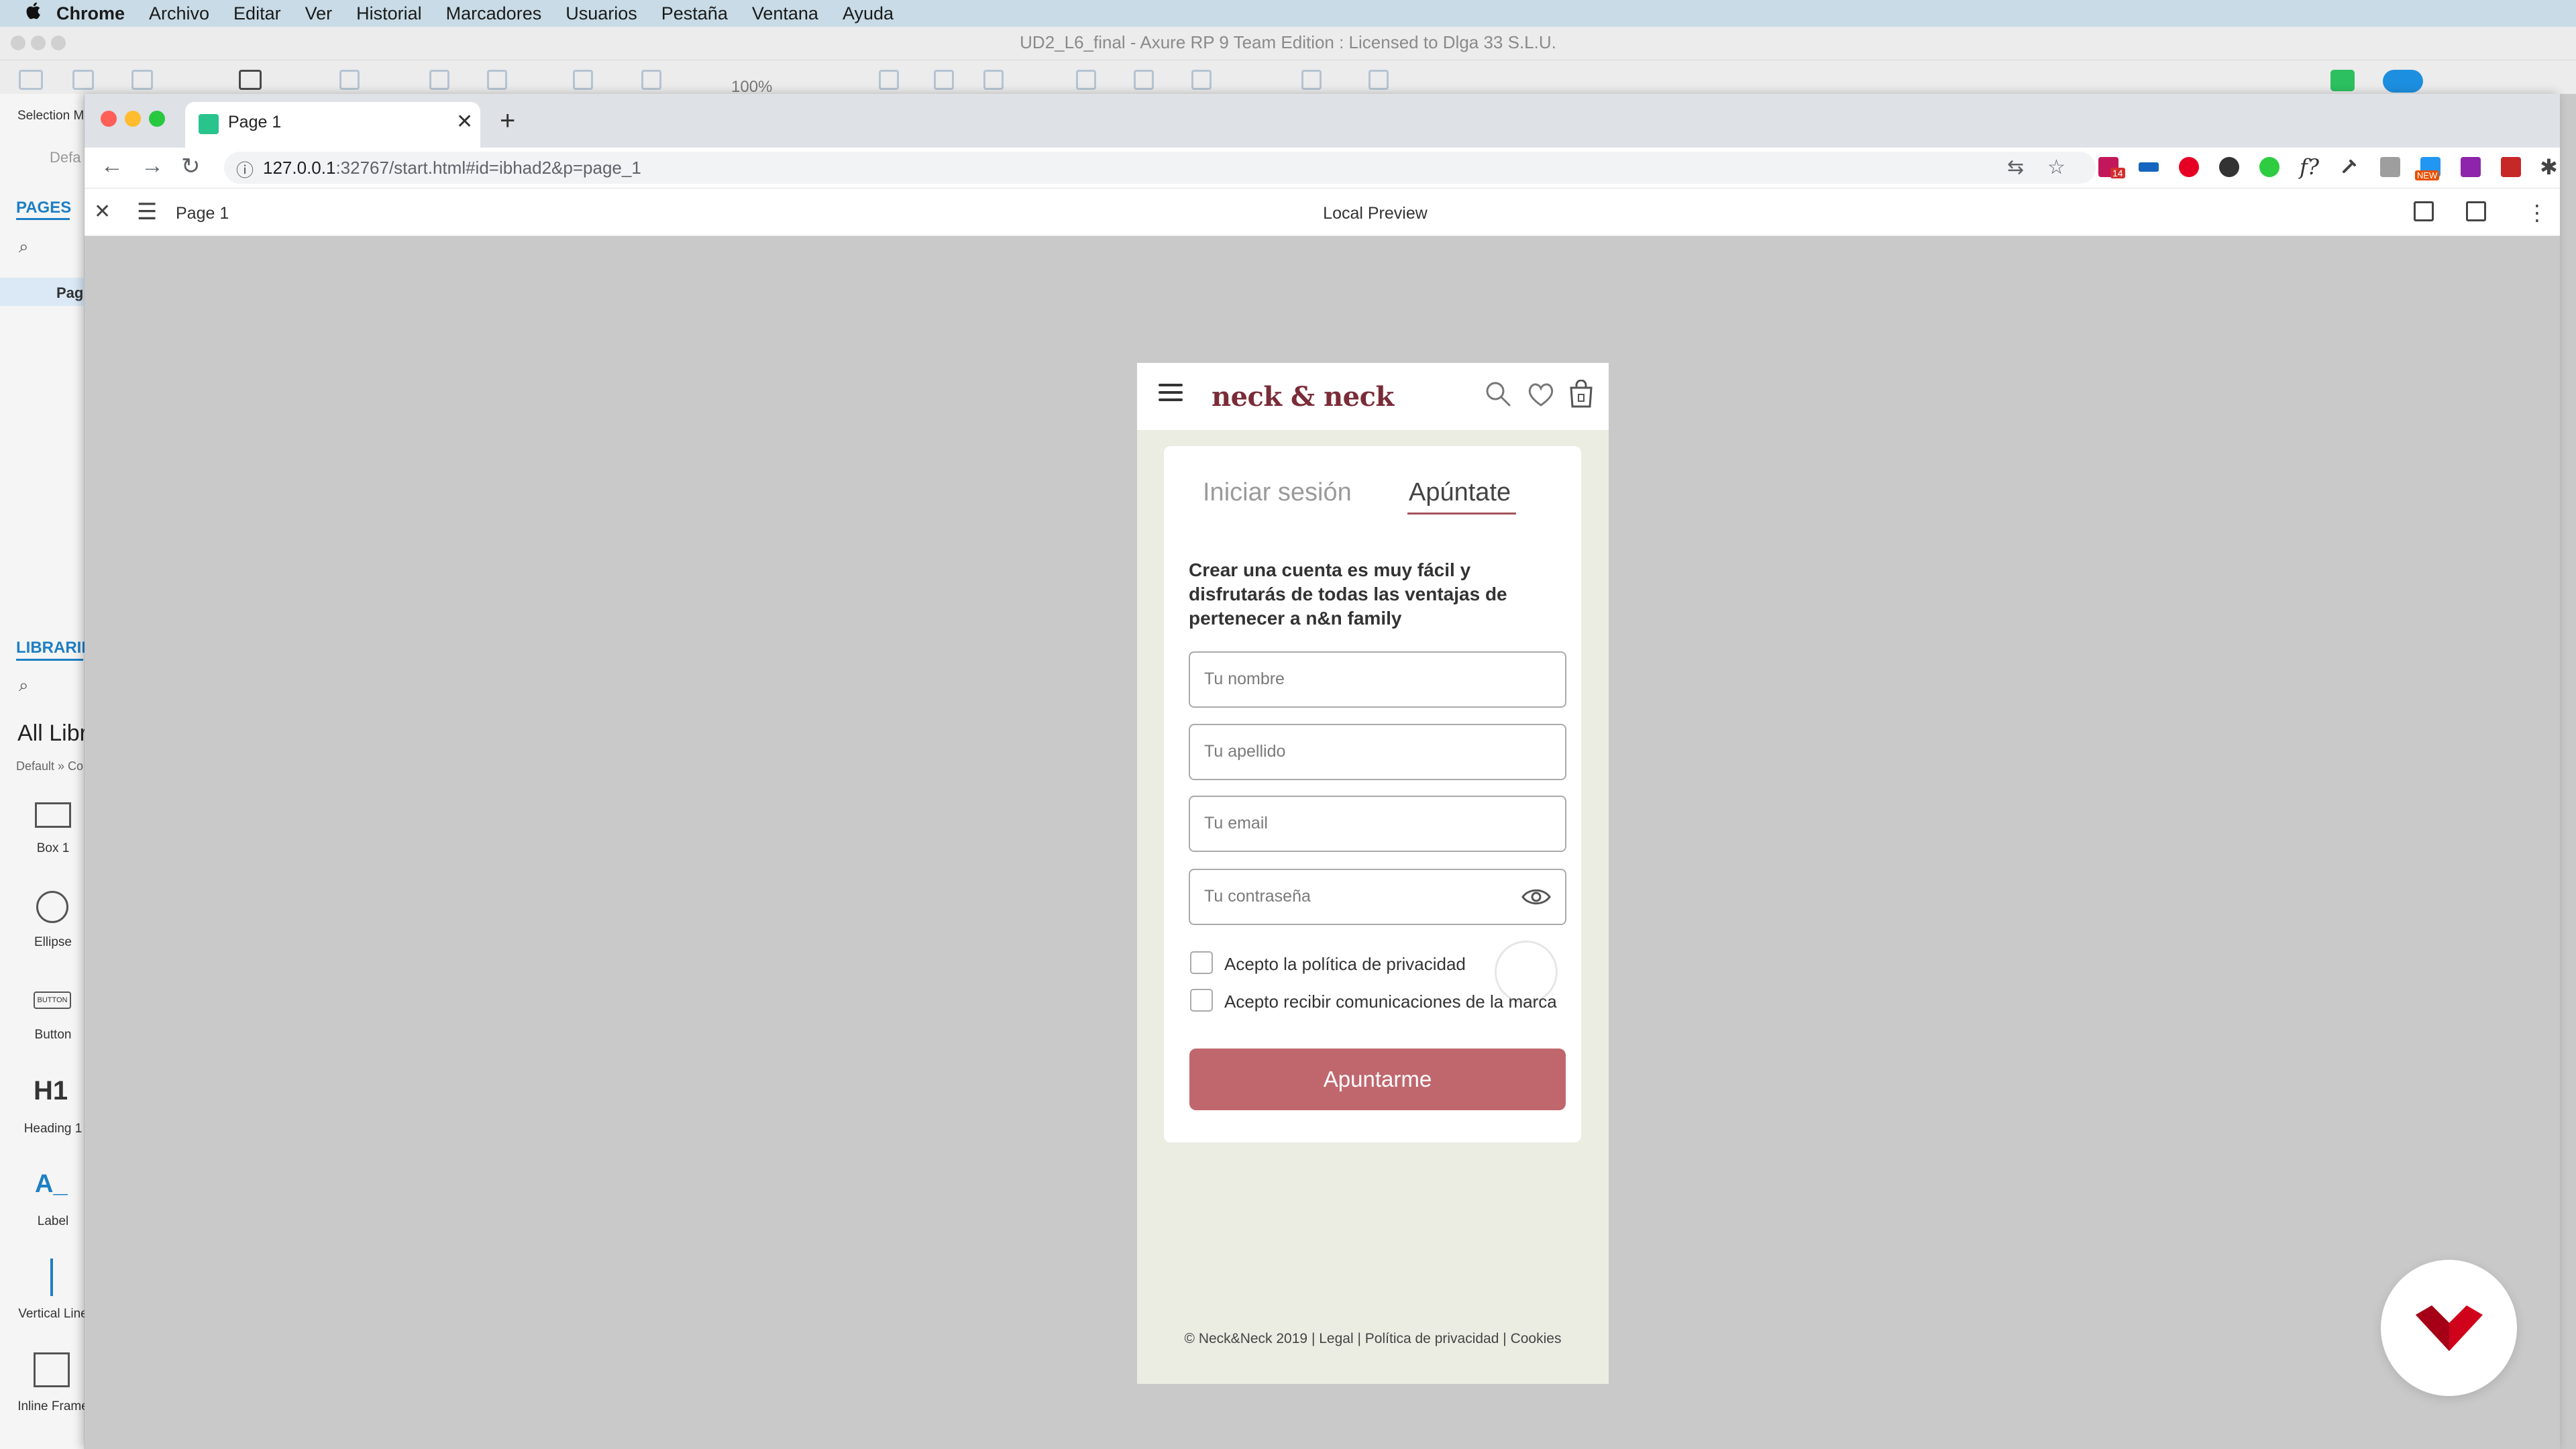 The height and width of the screenshot is (1449, 2576). Describe the element at coordinates (2390, 167) in the screenshot. I see `extension-8-icon` at that location.